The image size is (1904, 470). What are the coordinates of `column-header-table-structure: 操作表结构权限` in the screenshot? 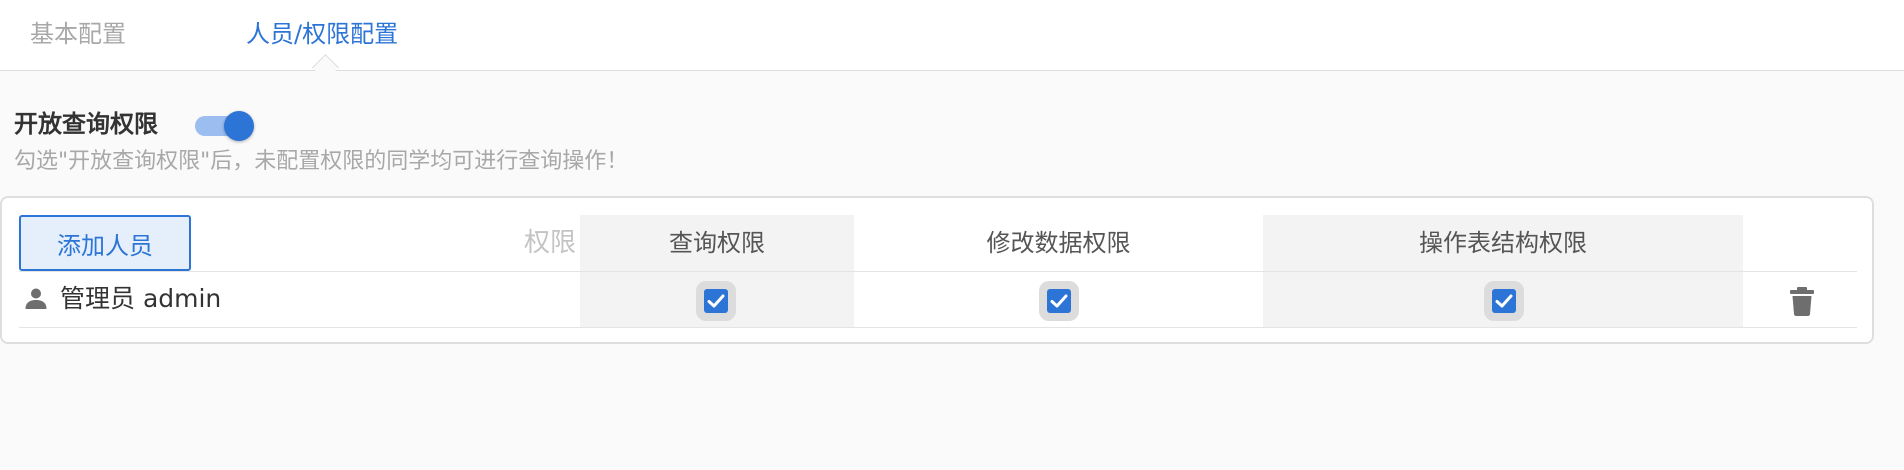 It's located at (1503, 243).